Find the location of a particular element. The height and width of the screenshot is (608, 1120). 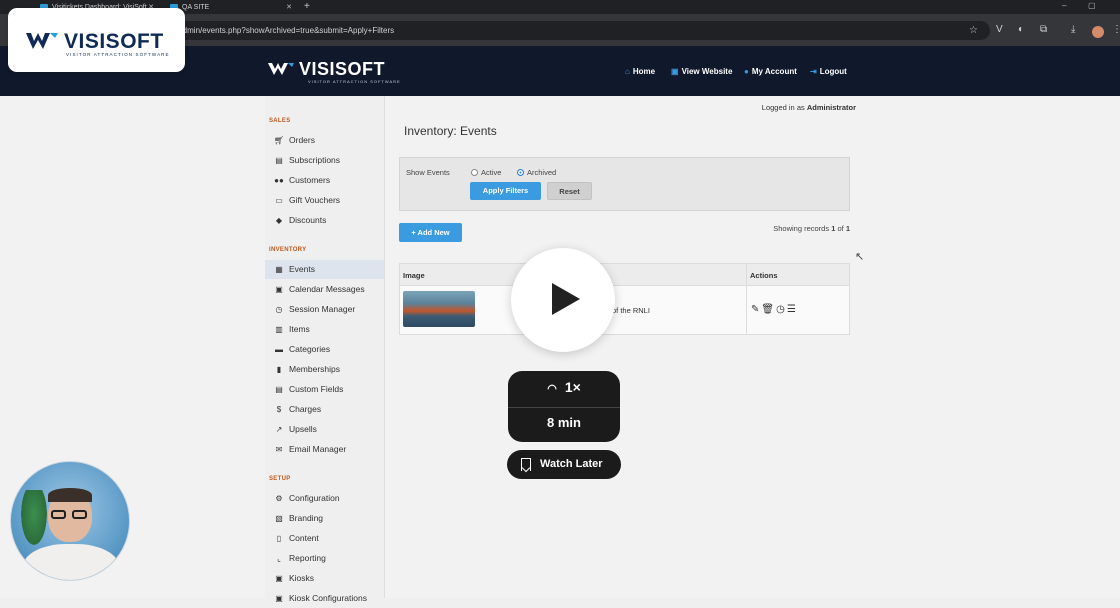

sidebar-item-upsells: ↗ Upsells is located at coordinates (324, 429).